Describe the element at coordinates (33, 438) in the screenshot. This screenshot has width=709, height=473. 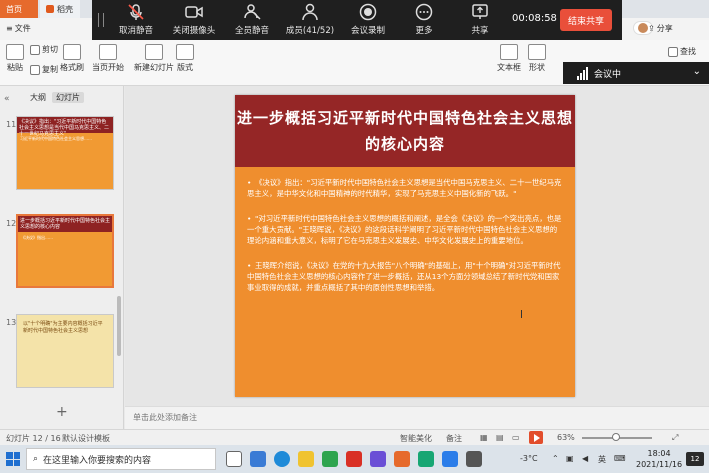
I see `slide-counter: 幻灯片 12 / 16` at that location.